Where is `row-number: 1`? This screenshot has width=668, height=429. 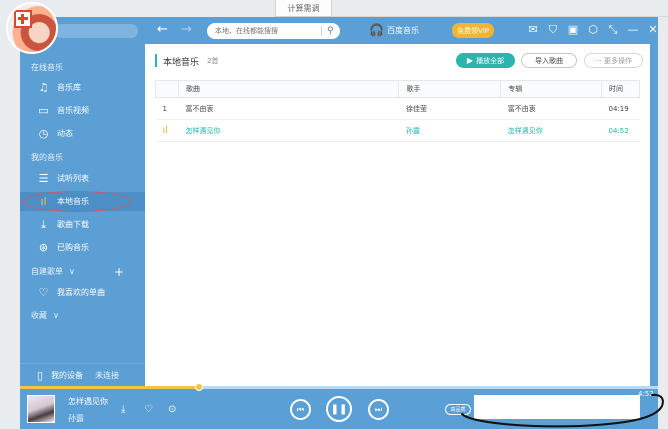
row-number: 1 is located at coordinates (167, 108).